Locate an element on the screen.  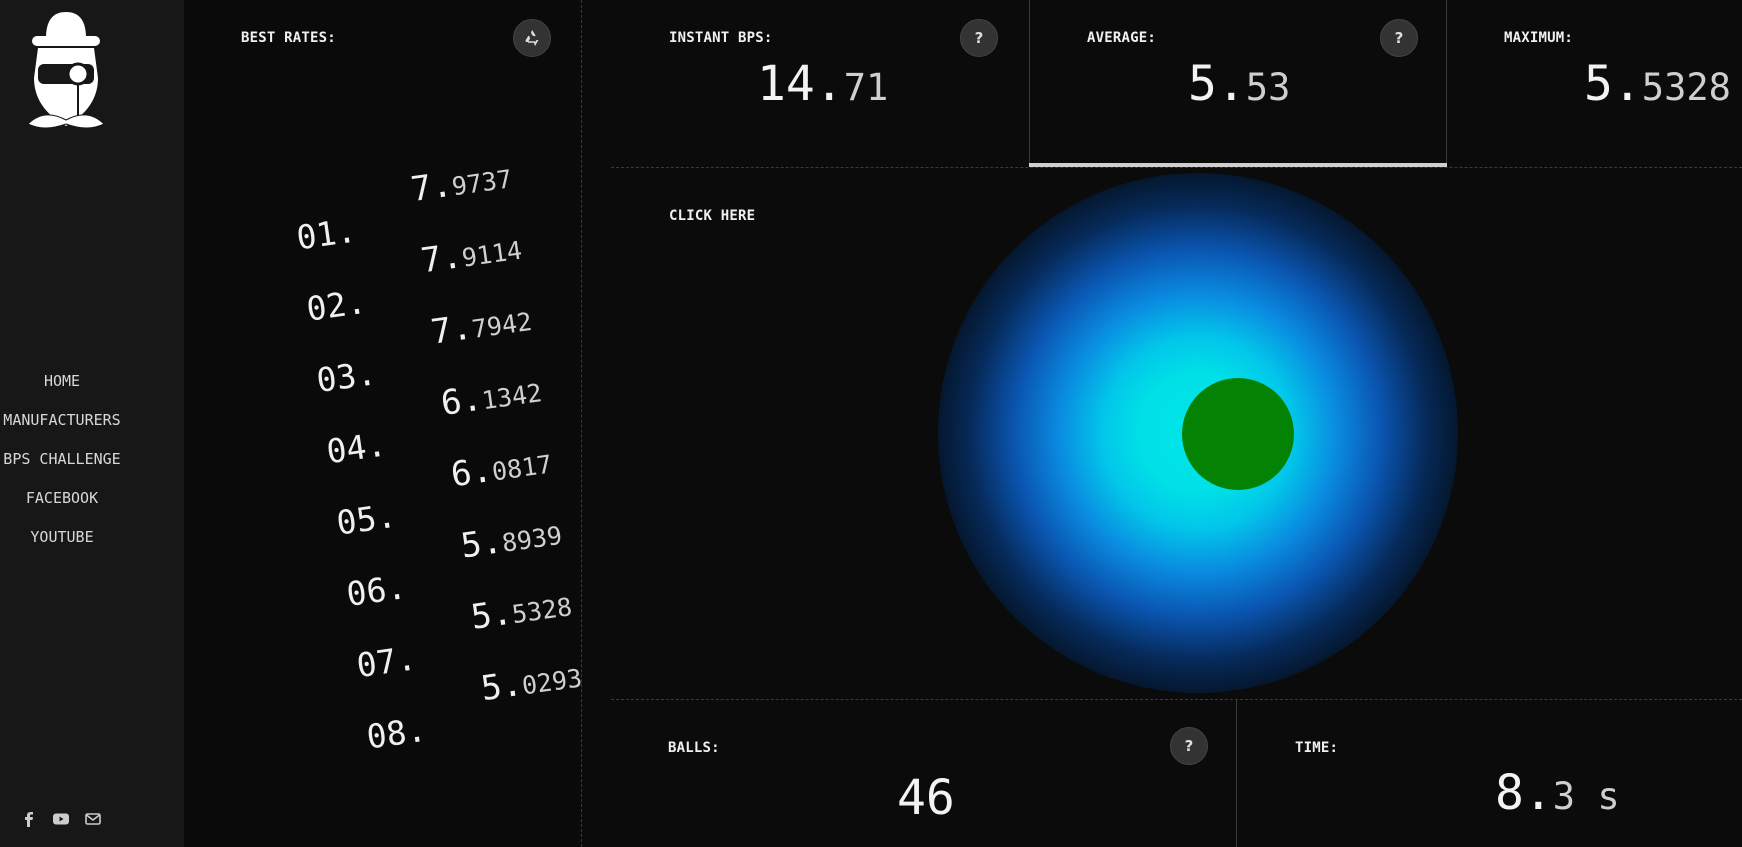
rate-dec: 9737 is located at coordinates (482, 183).